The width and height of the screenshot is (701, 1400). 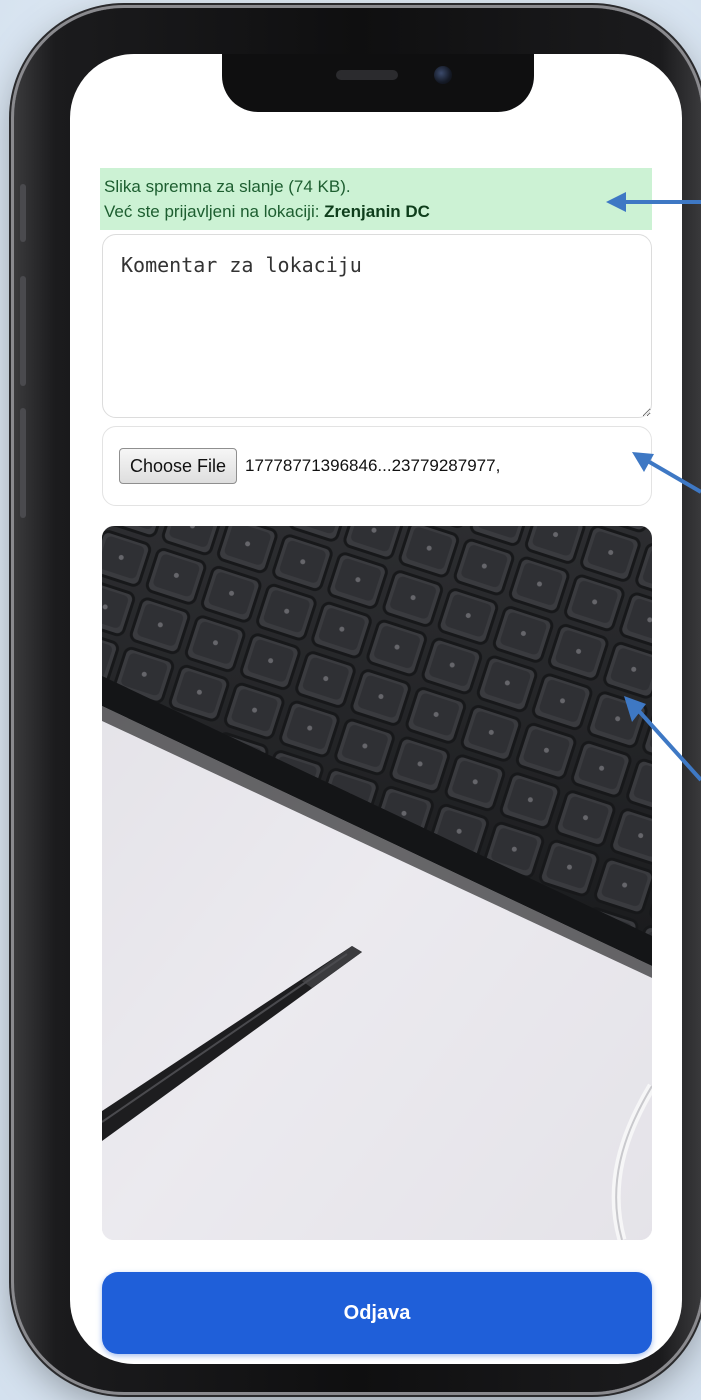 I want to click on image-ready-text: Slika spremna za slanje (74 KB)., so click(x=227, y=186).